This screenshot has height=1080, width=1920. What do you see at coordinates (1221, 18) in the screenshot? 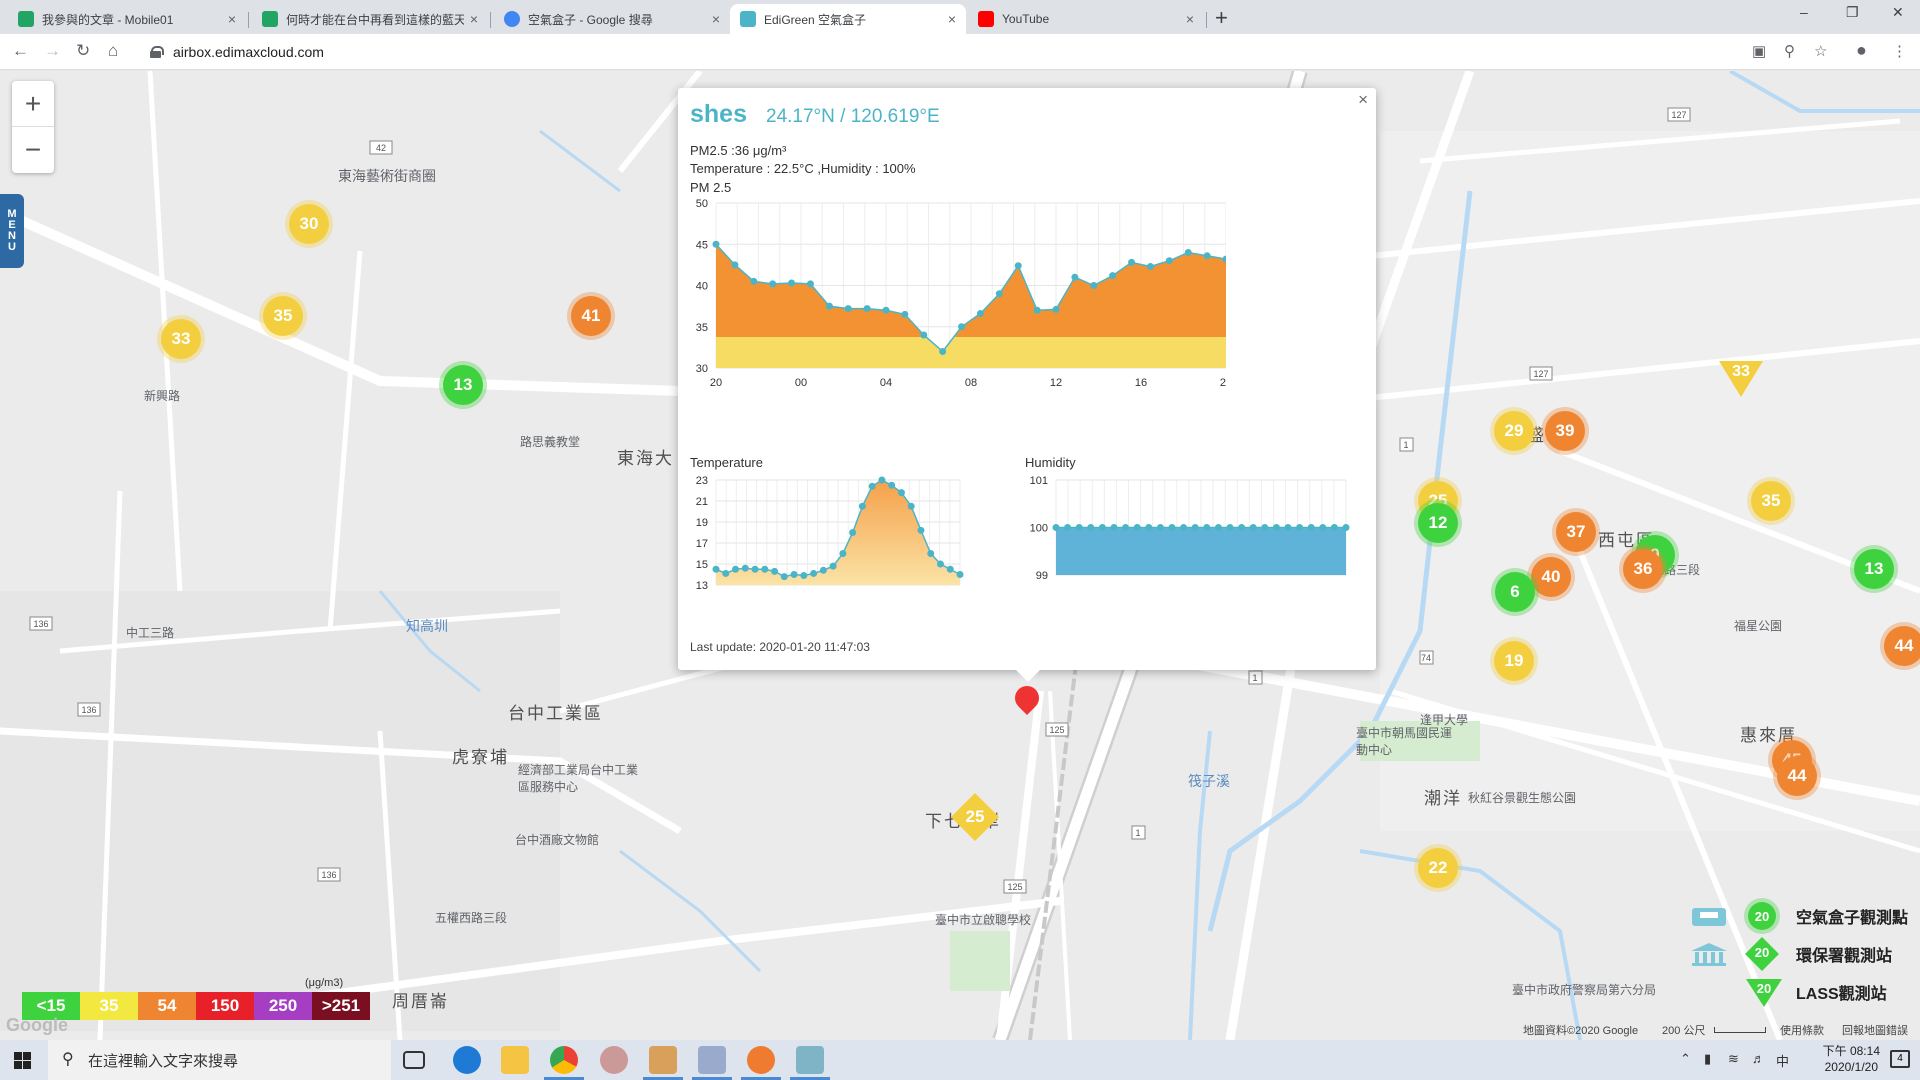
I see `new-tab-button: +` at bounding box center [1221, 18].